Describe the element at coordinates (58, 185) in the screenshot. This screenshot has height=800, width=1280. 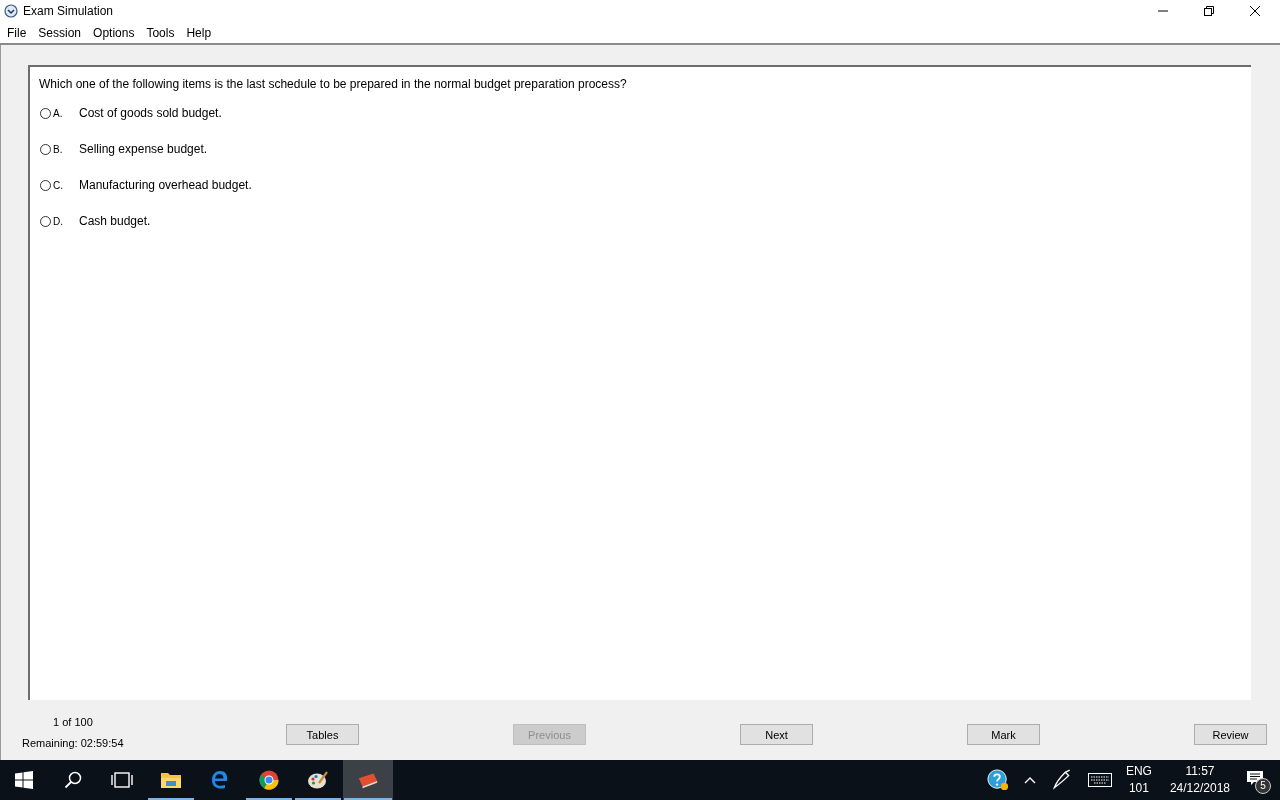
I see `option-letter: C.` at that location.